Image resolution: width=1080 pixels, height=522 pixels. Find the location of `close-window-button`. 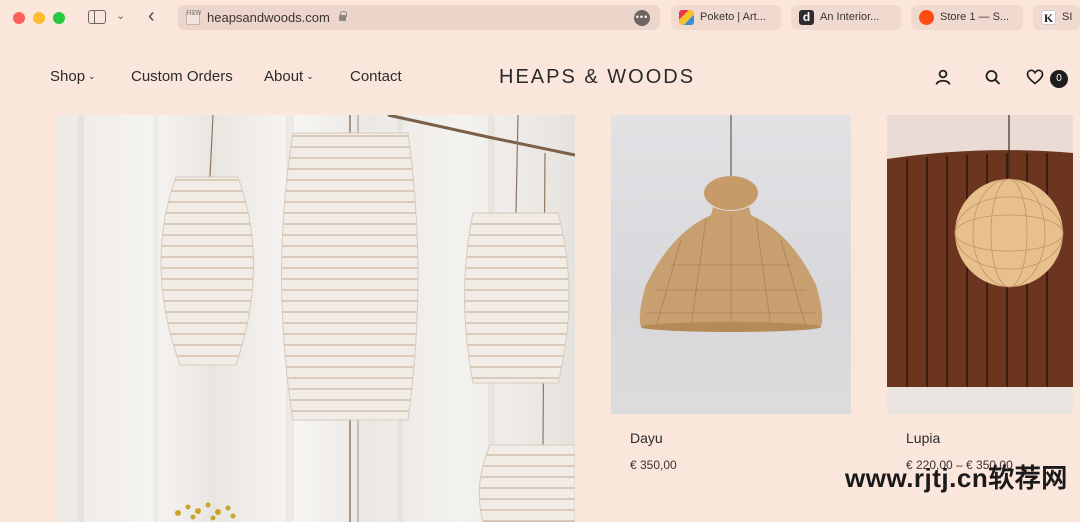

close-window-button is located at coordinates (19, 18).